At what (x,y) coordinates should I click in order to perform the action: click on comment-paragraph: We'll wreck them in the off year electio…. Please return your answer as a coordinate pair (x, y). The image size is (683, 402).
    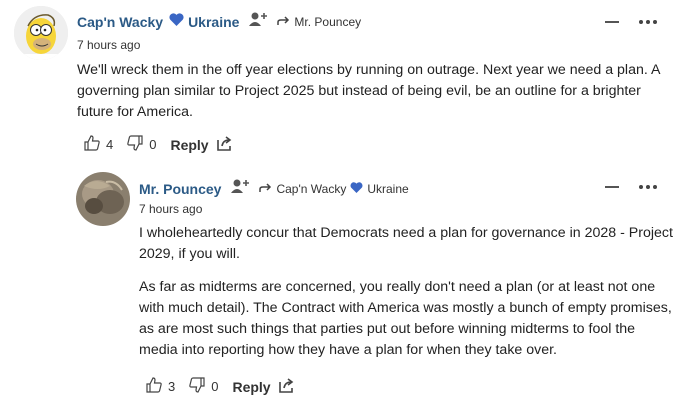
    Looking at the image, I should click on (368, 91).